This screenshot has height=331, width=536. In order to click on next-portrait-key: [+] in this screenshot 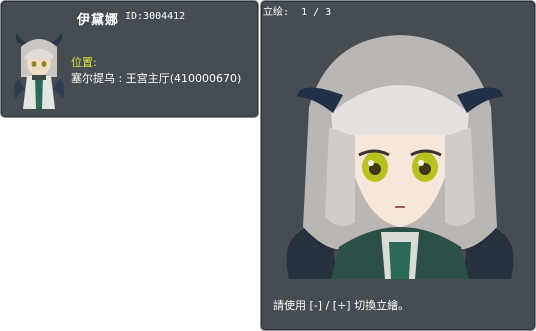, I will do `click(342, 305)`.